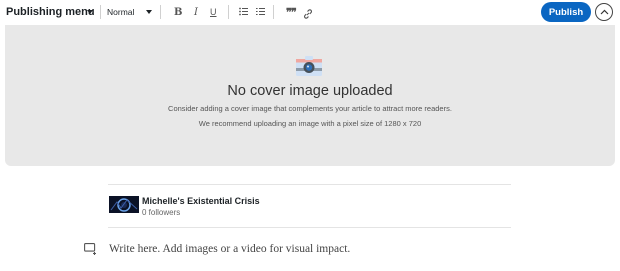 This screenshot has width=620, height=271. I want to click on avatar, so click(124, 204).